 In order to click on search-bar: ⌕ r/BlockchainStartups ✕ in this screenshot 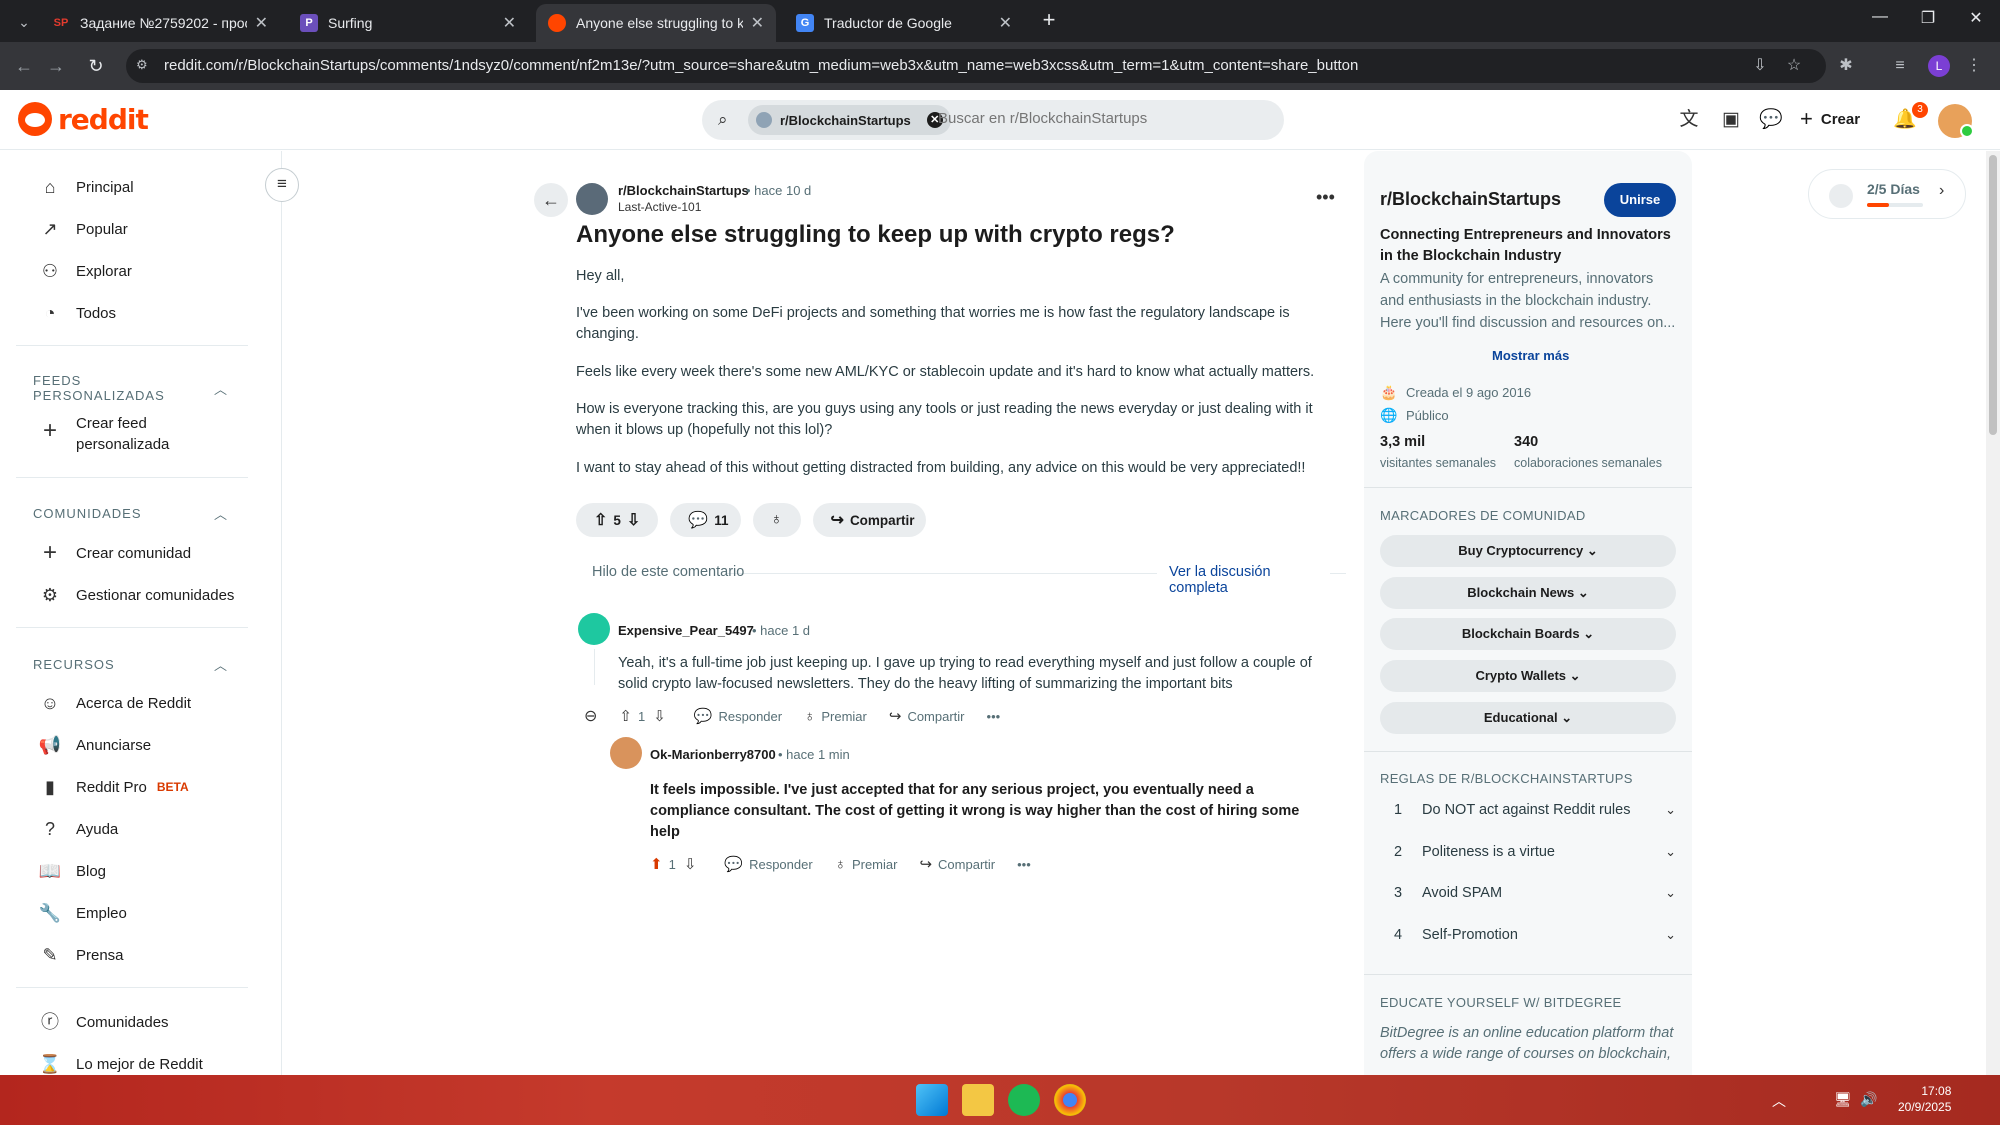, I will do `click(993, 120)`.